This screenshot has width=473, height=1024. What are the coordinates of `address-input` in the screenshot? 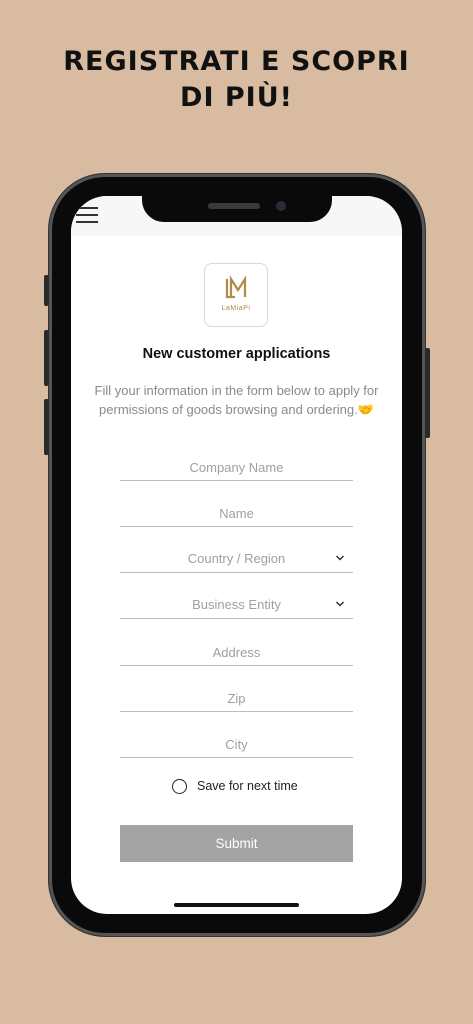 It's located at (236, 652).